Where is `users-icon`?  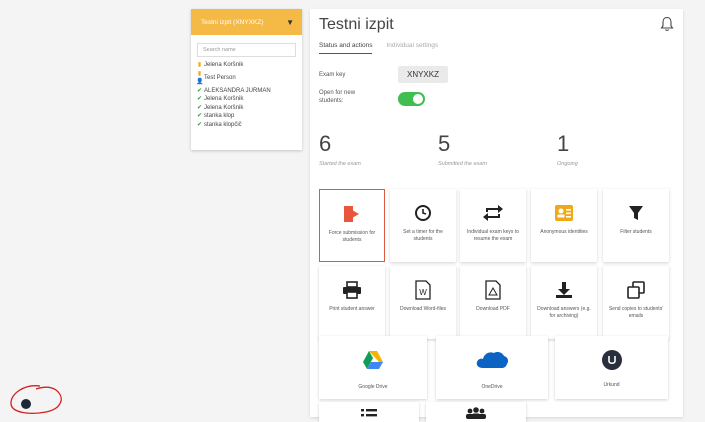 users-icon is located at coordinates (476, 413).